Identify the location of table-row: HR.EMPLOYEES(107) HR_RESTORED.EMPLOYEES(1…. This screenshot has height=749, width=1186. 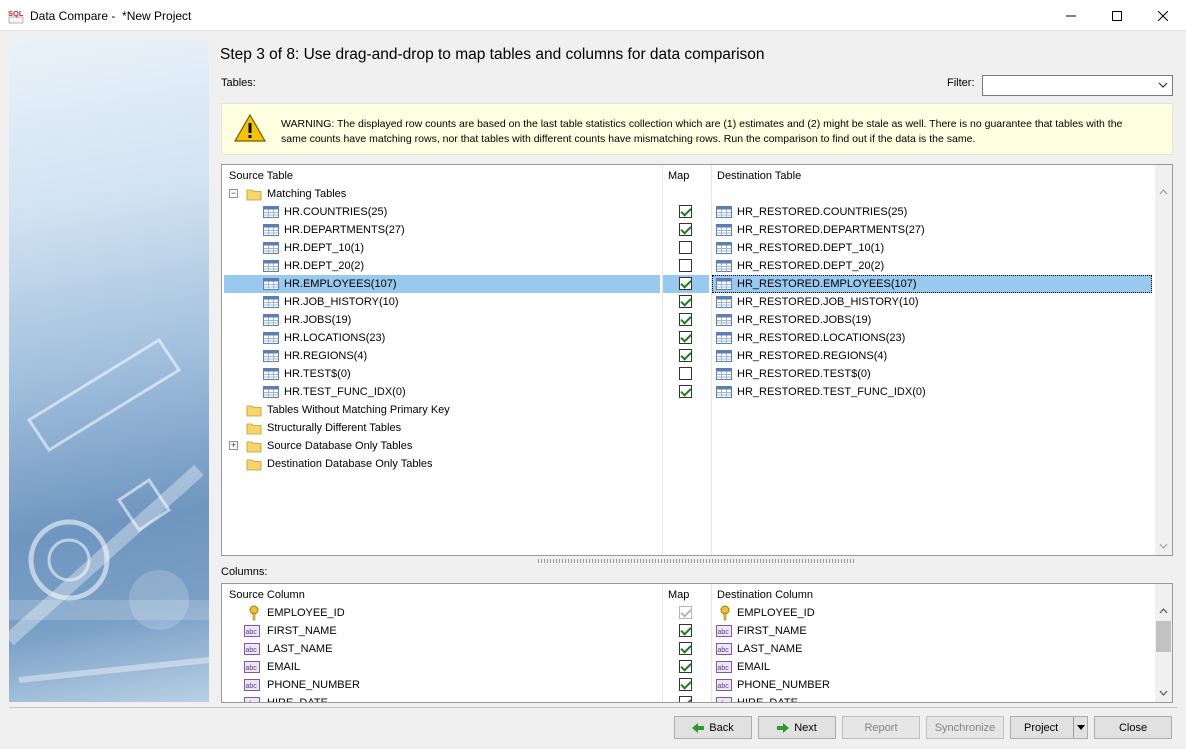
(687, 284).